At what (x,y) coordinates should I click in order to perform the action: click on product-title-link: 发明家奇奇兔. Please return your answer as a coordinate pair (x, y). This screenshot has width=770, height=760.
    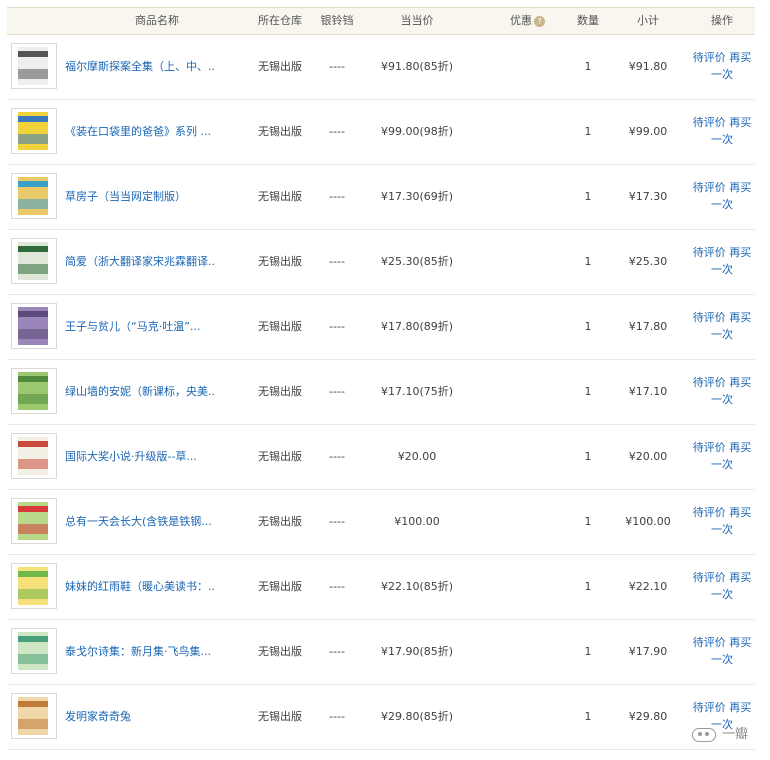
    Looking at the image, I should click on (140, 717).